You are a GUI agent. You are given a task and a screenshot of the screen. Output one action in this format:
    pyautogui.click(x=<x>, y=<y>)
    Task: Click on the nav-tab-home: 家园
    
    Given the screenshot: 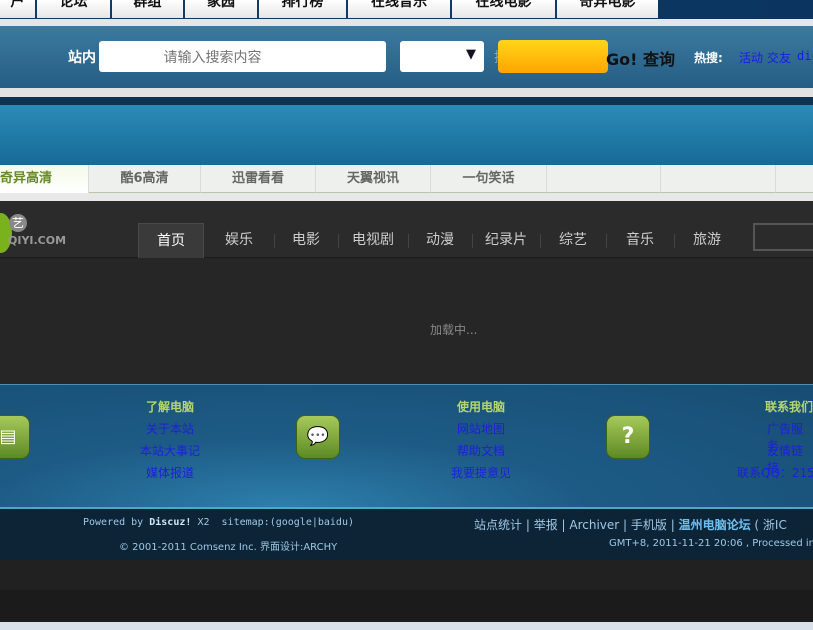 What is the action you would take?
    pyautogui.click(x=222, y=9)
    